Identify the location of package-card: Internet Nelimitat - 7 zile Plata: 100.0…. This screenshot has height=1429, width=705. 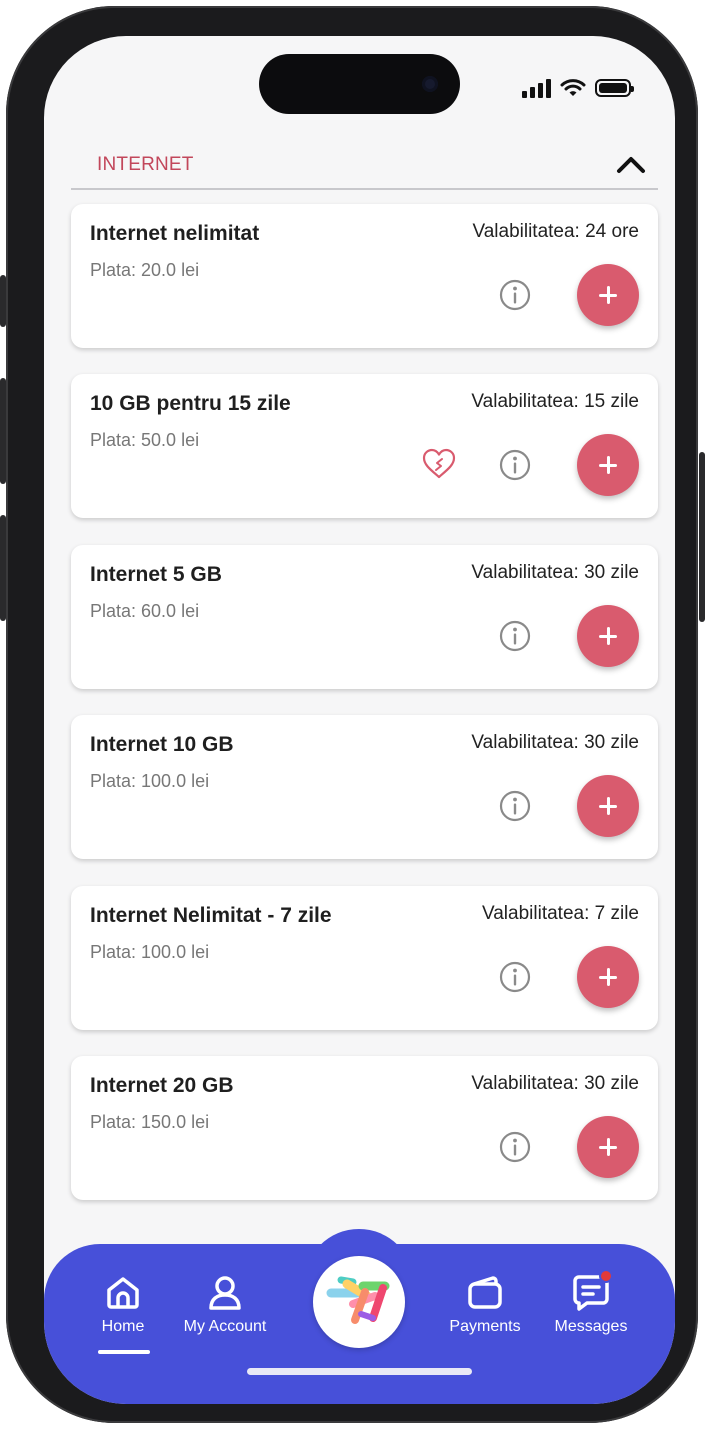
(364, 958).